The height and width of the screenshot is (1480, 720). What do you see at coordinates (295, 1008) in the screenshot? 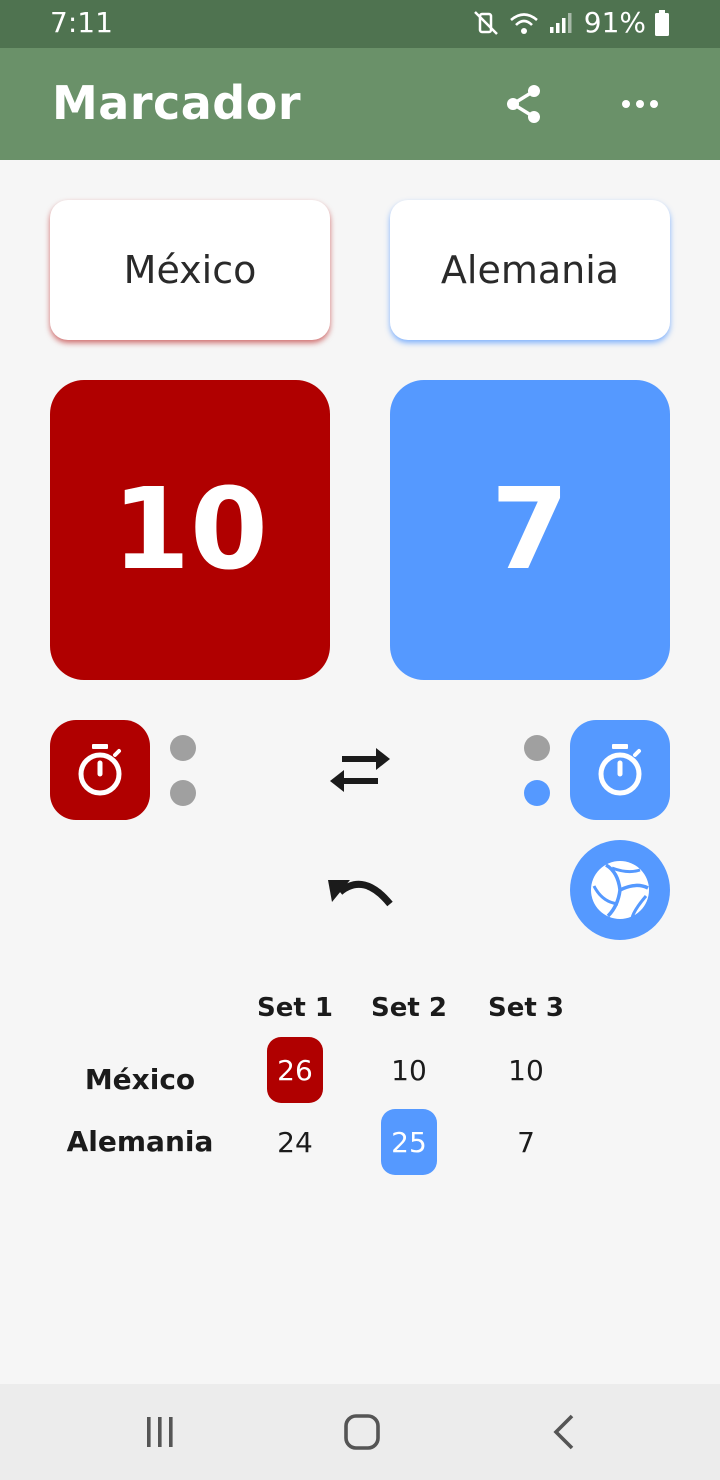
I see `set-header: Set 1` at bounding box center [295, 1008].